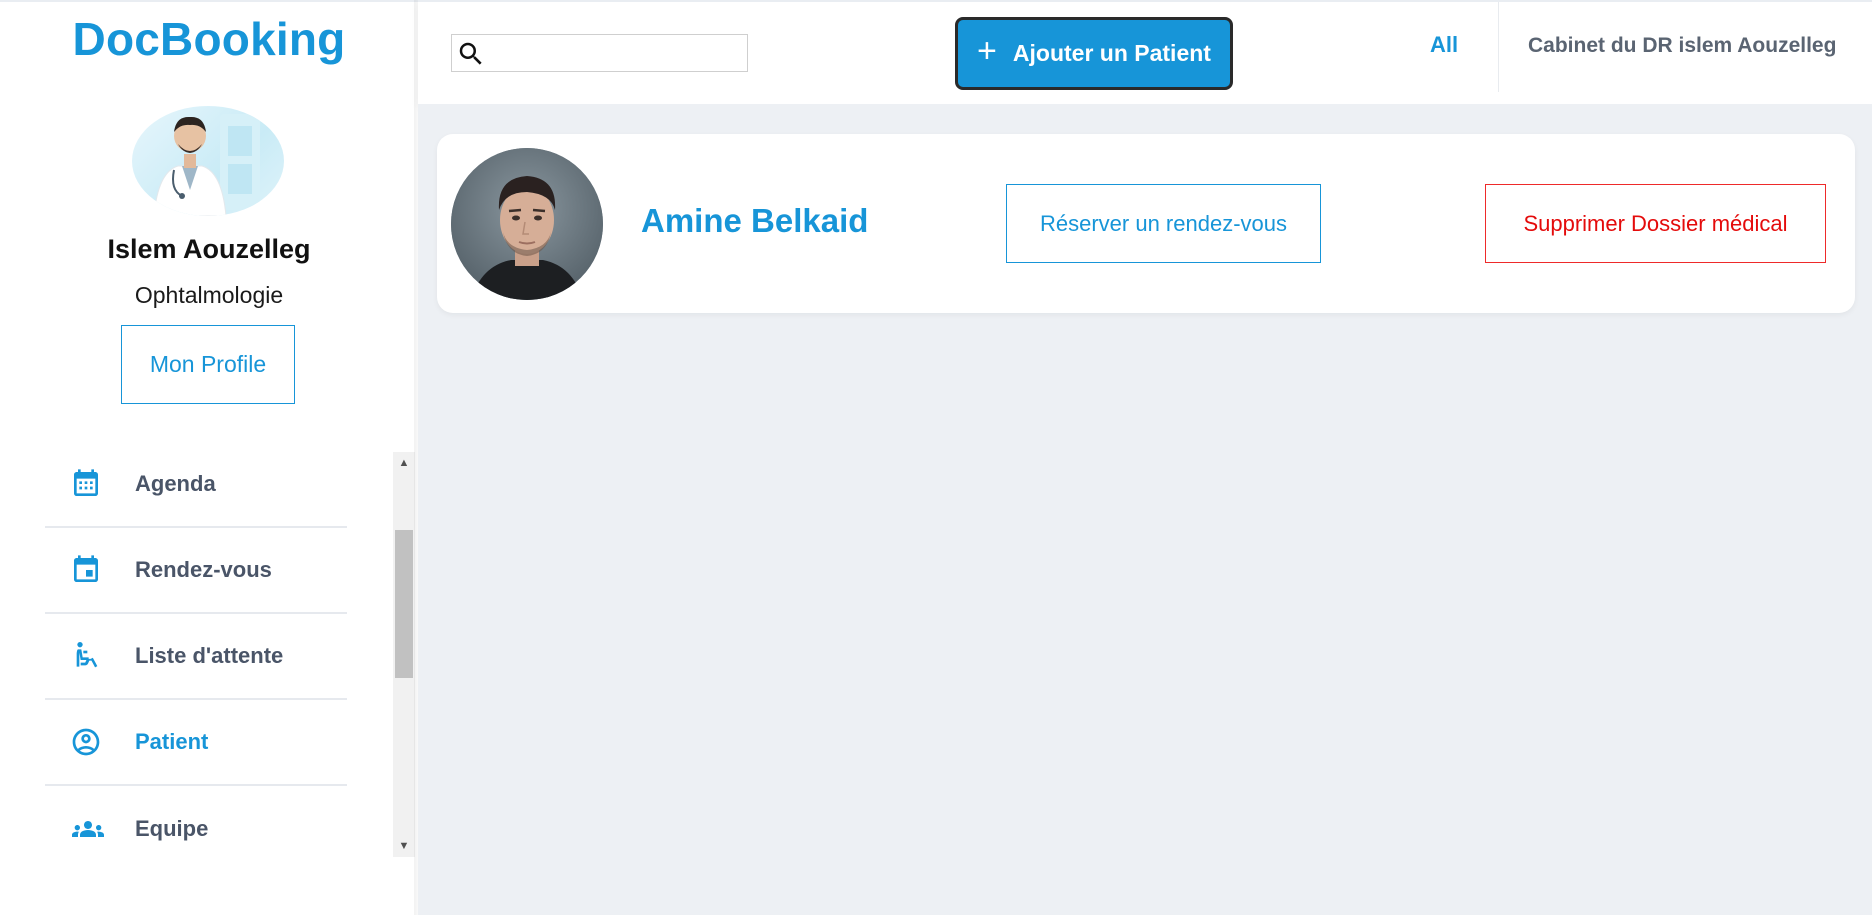 The width and height of the screenshot is (1872, 915). I want to click on doctor-specialty: Ophtalmologie, so click(209, 295).